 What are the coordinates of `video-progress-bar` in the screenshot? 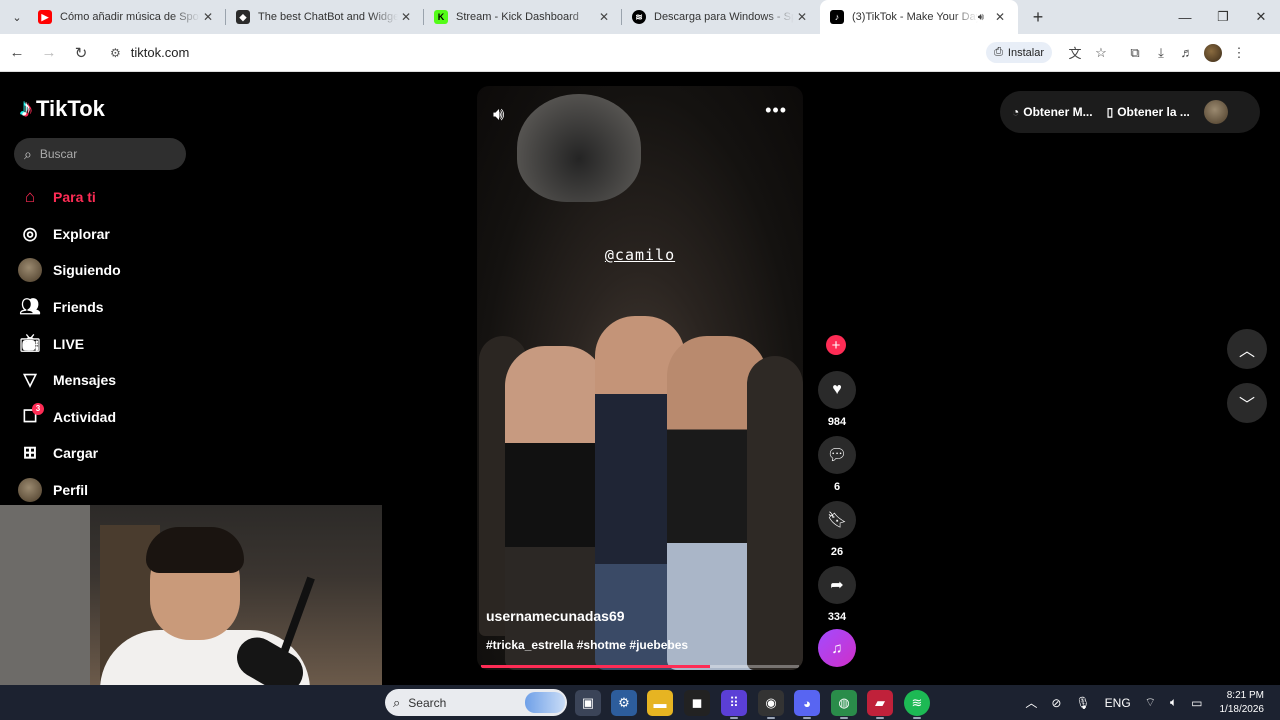 It's located at (640, 666).